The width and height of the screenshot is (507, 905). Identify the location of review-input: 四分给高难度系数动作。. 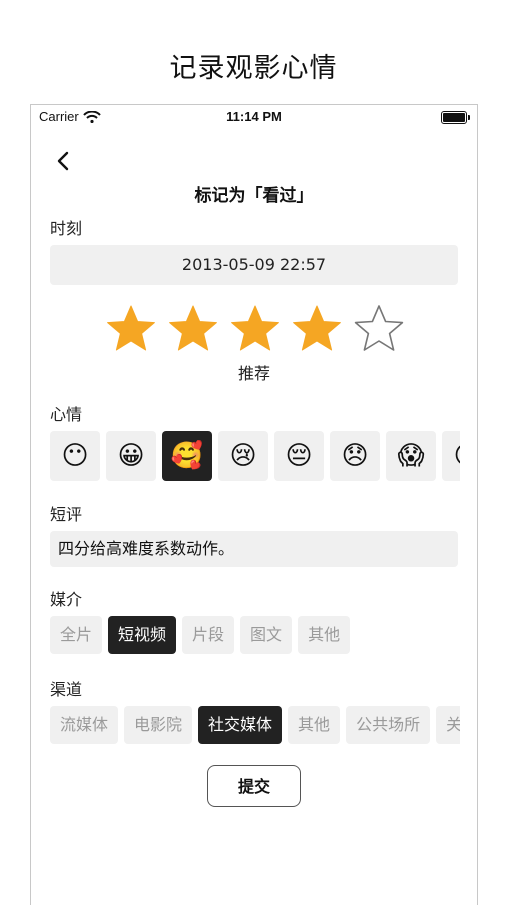
(254, 549).